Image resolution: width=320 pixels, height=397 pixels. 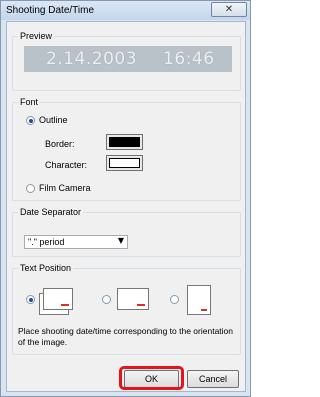 I want to click on date-separator-dropdown: "." period ▼, so click(x=76, y=242).